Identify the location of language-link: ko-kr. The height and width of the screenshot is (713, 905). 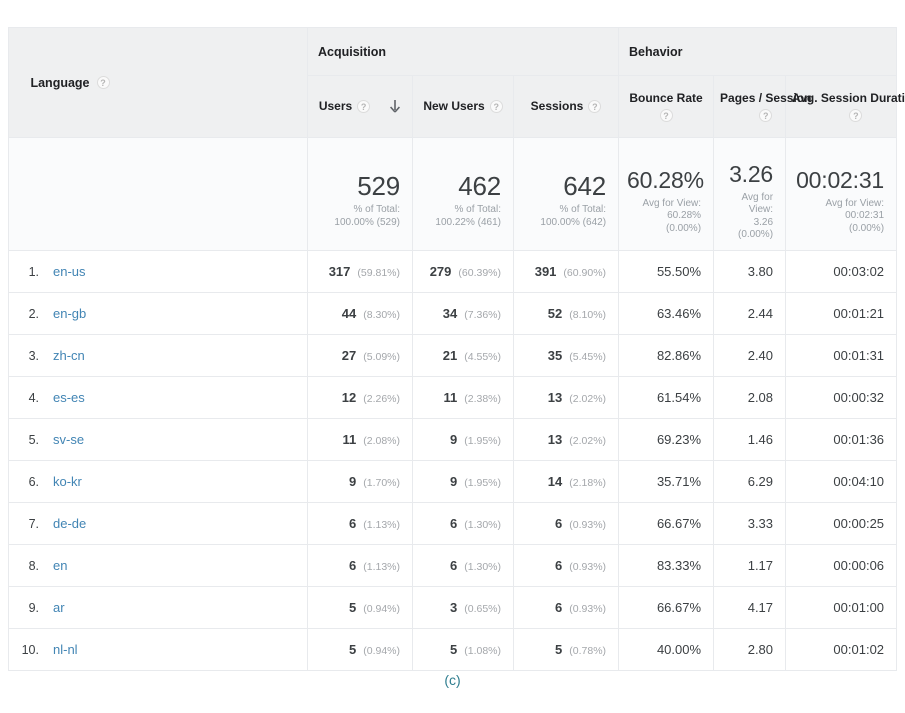
(67, 481).